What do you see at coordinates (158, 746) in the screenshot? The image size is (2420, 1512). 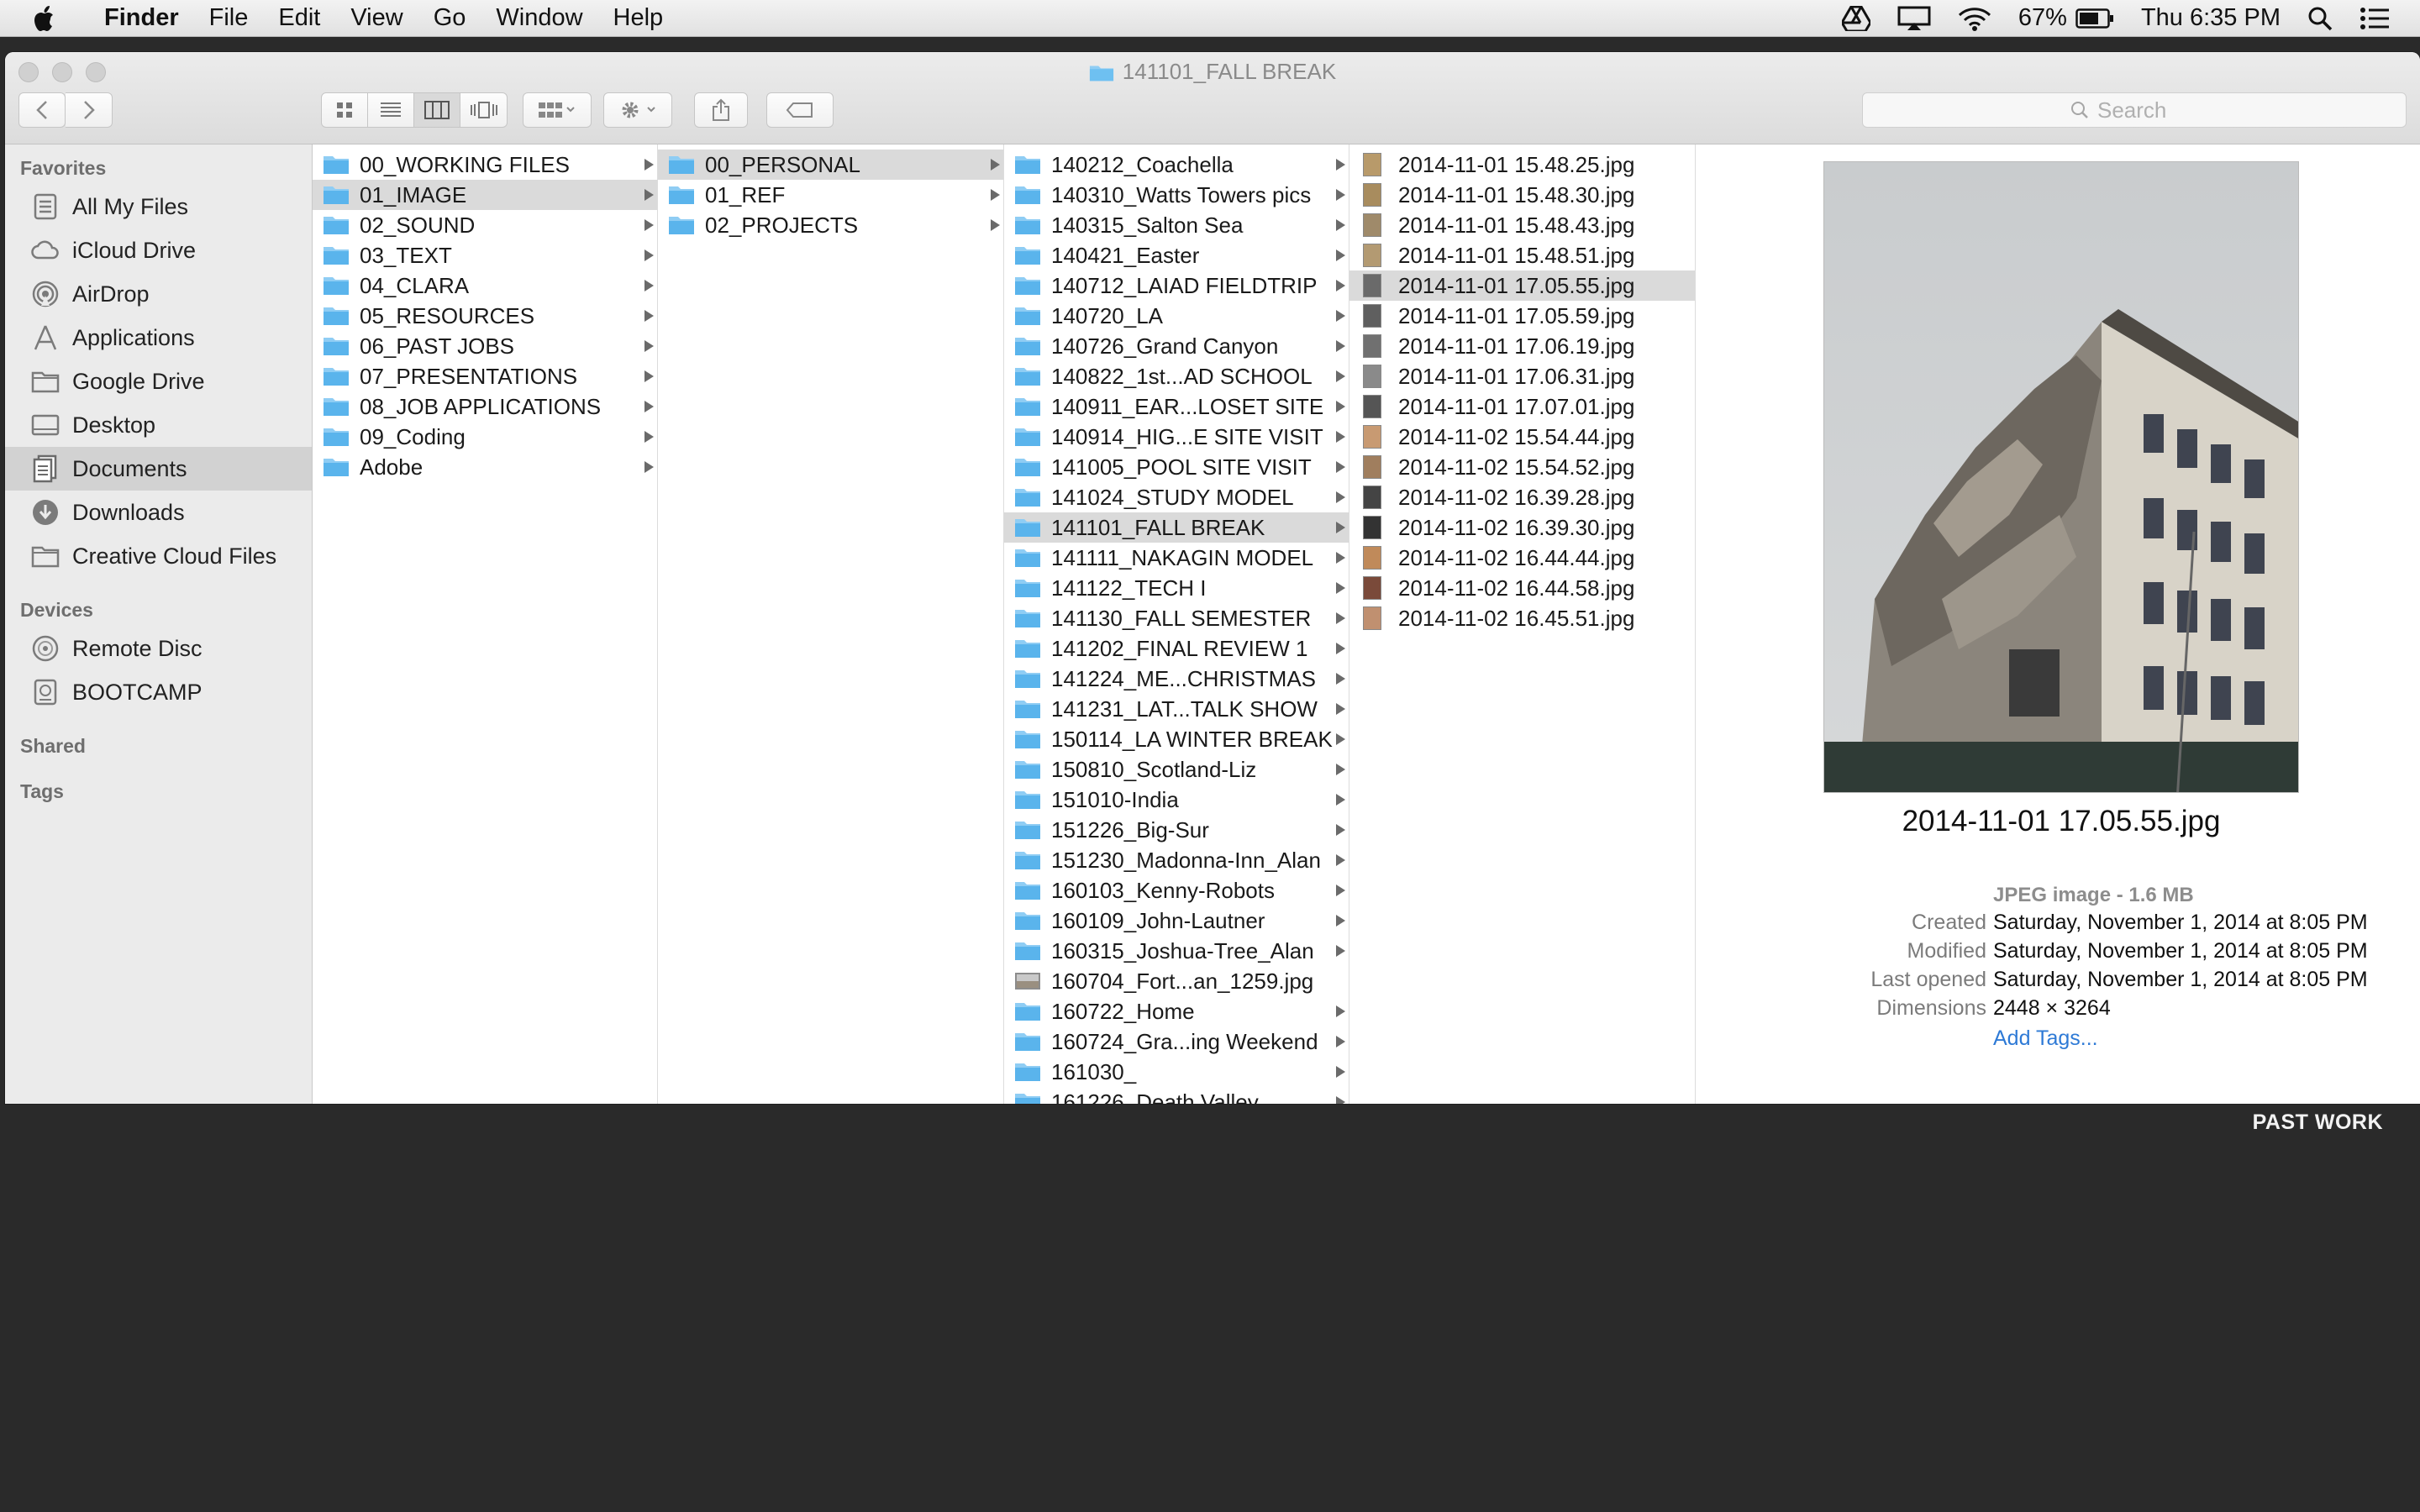 I see `sidebar-heading-shared: Shared` at bounding box center [158, 746].